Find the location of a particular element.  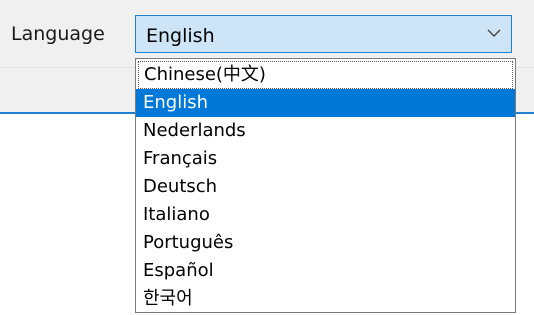

language-option-german: Deutsch is located at coordinates (325, 187).